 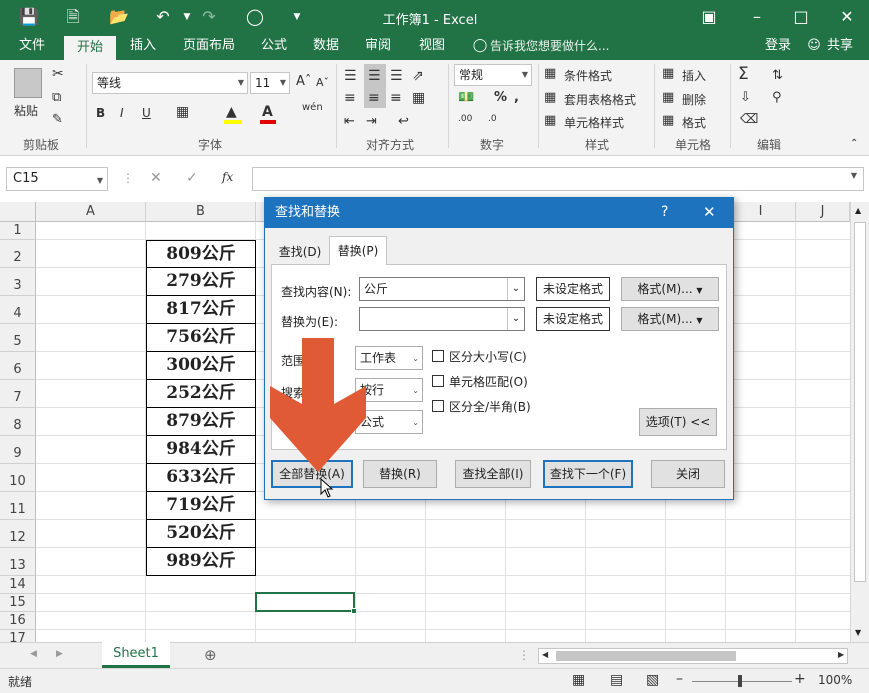 I want to click on find-format-button: 格式(M)... ▼, so click(x=670, y=289).